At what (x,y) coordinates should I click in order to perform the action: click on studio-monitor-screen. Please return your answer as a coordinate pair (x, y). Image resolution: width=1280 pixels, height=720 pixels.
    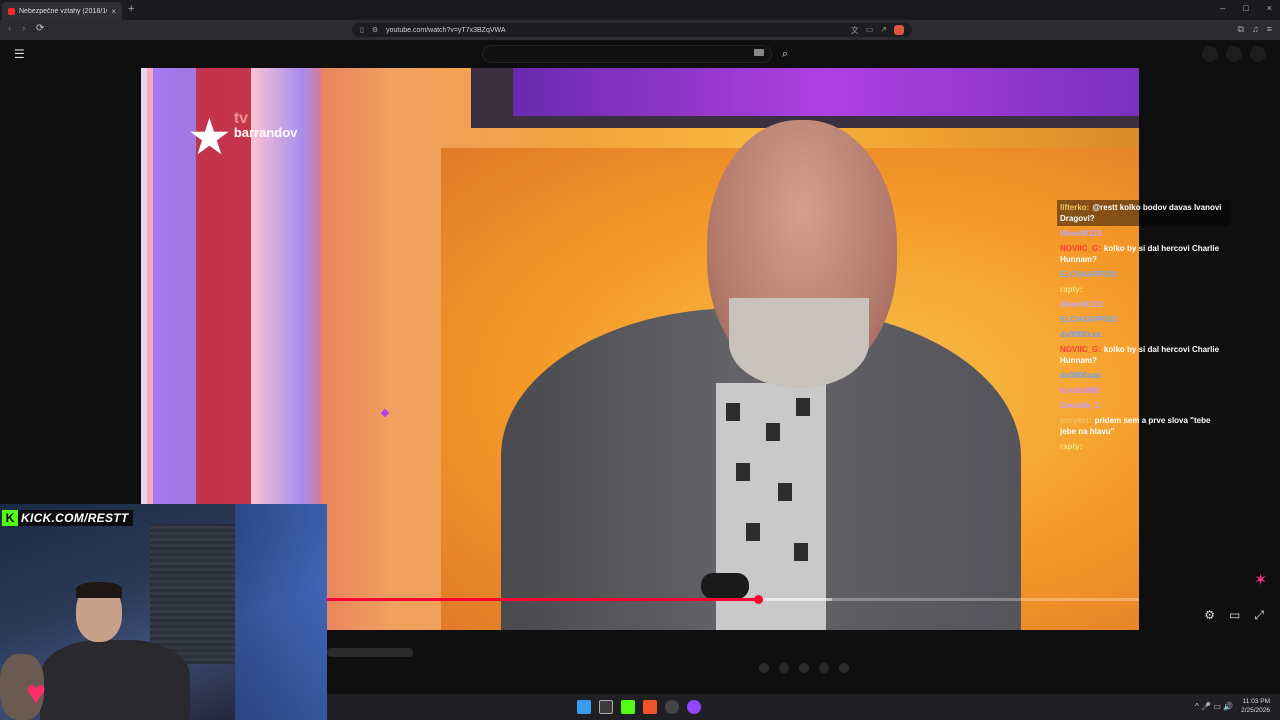
    Looking at the image, I should click on (826, 92).